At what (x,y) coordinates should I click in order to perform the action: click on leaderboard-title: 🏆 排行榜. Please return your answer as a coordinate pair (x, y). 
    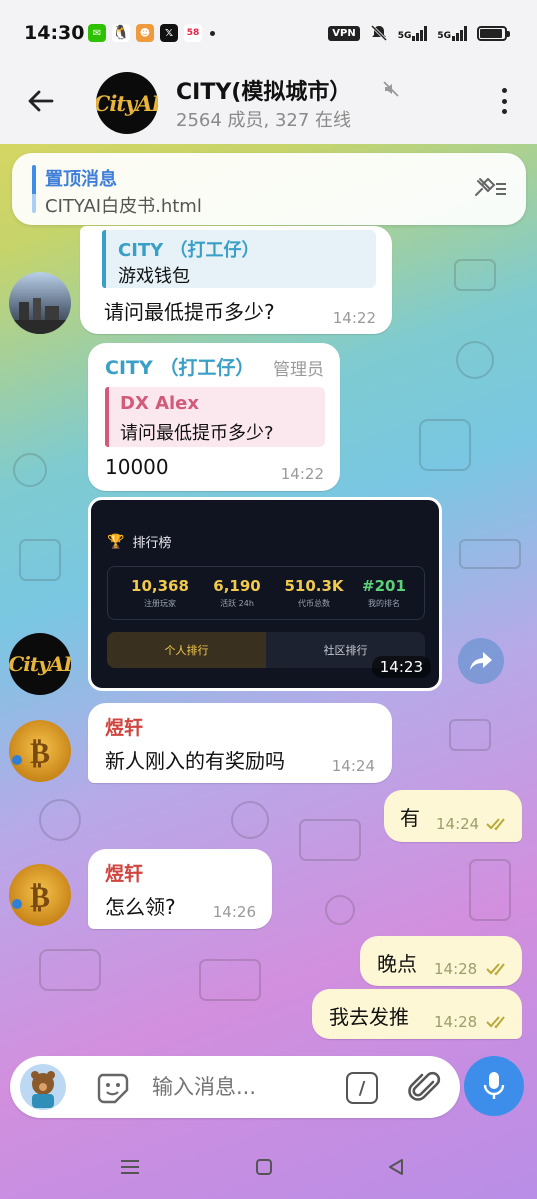
    Looking at the image, I should click on (139, 542).